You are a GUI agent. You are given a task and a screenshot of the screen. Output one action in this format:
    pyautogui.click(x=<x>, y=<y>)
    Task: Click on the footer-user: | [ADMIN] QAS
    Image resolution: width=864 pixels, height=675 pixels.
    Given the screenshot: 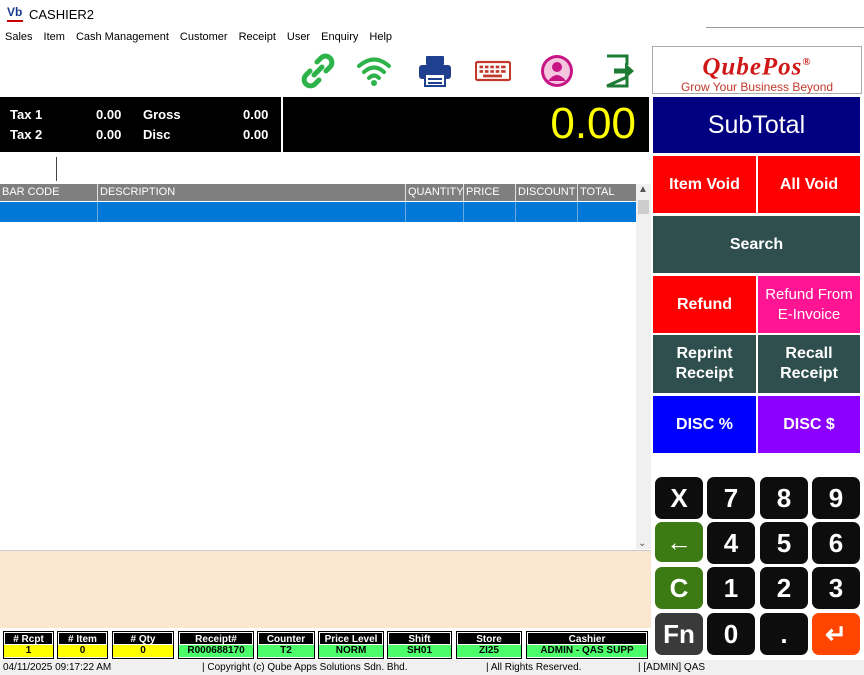 What is the action you would take?
    pyautogui.click(x=672, y=667)
    